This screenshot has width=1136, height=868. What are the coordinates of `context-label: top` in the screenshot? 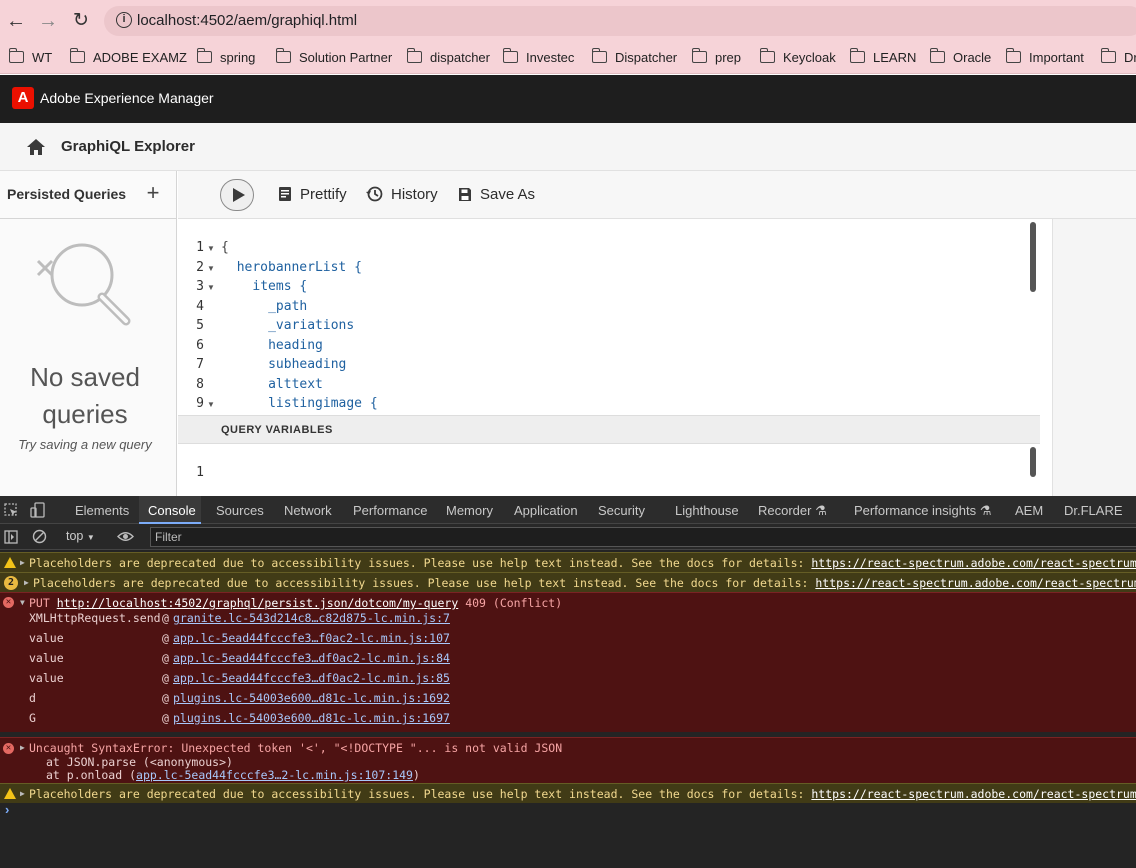 It's located at (75, 536).